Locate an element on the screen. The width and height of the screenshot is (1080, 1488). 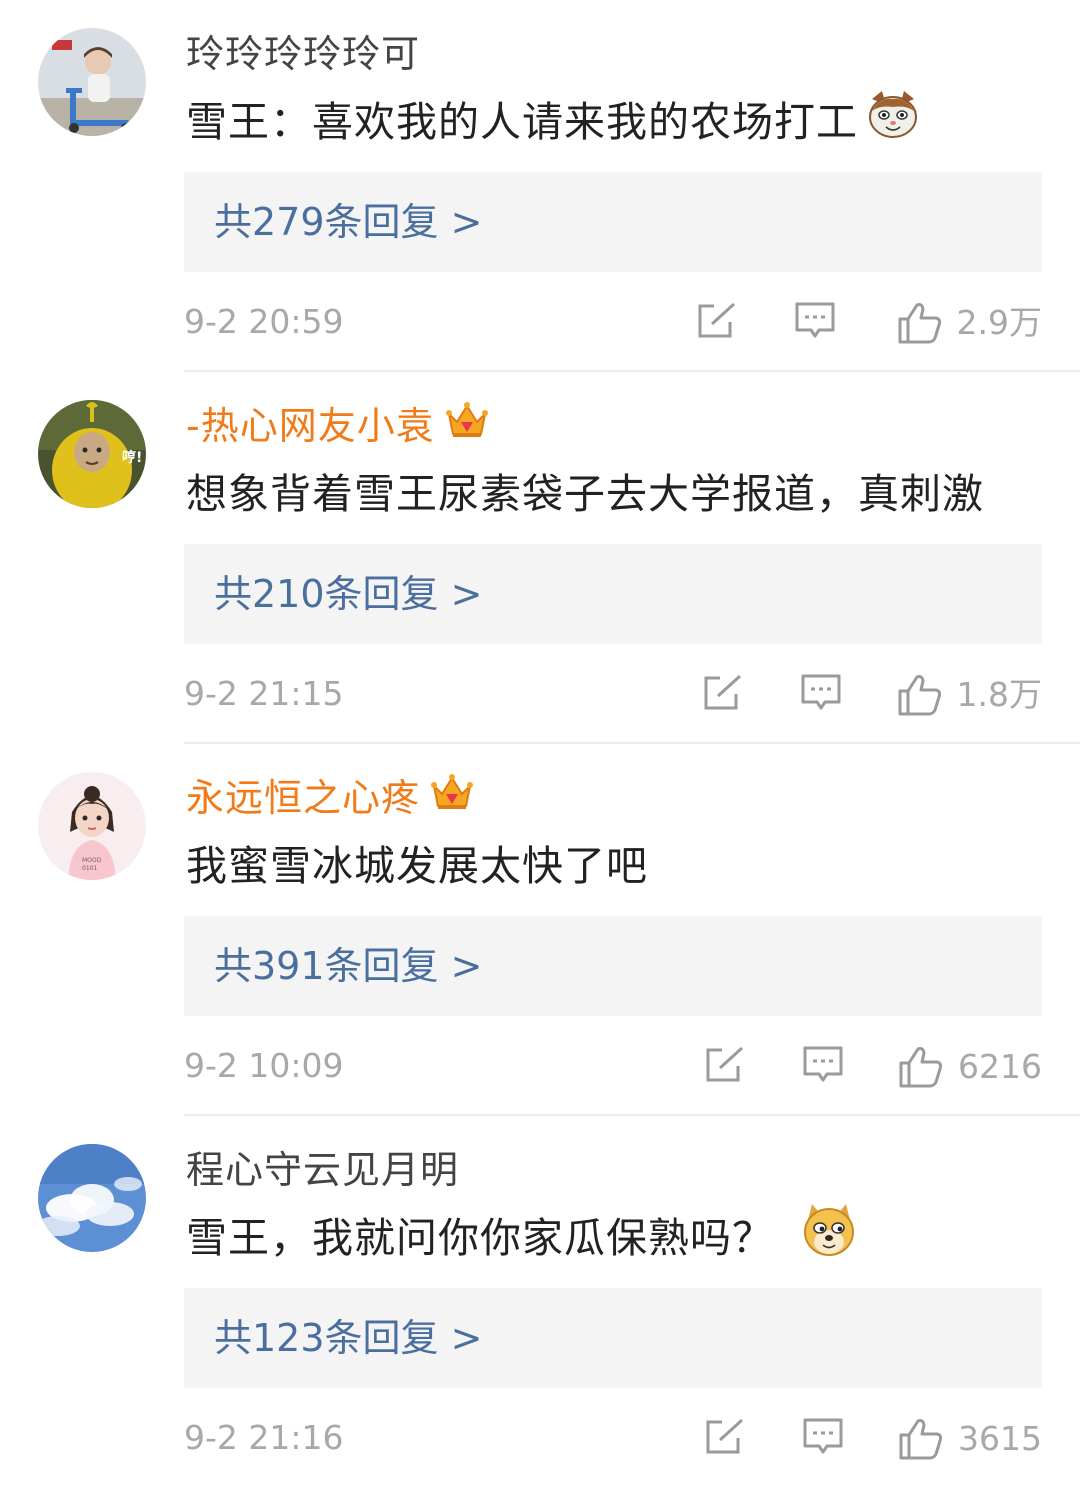
comment-text-content: 雪王，我就问你你家瓜保熟吗？ is located at coordinates (480, 1238).